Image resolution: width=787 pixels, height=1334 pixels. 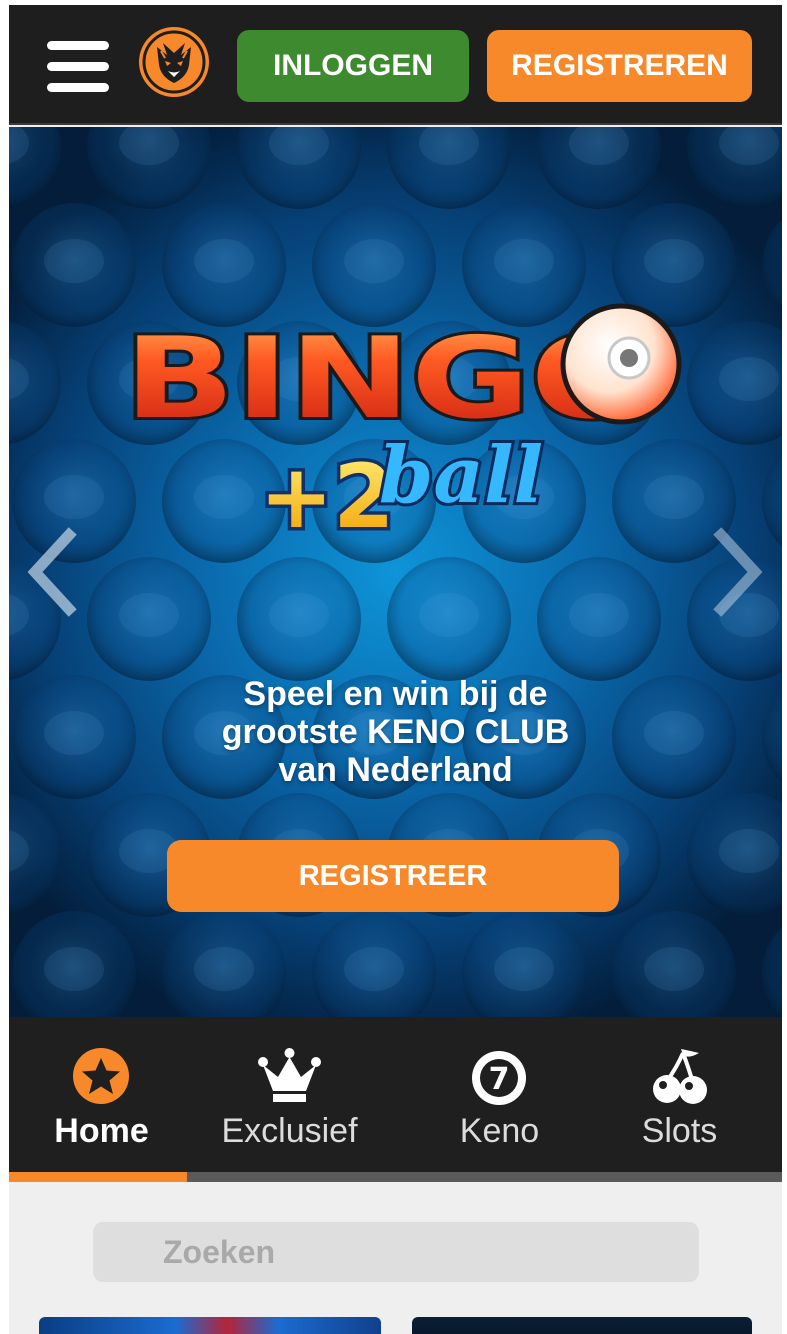 I want to click on category-tab-exclusief: Exclusief, so click(x=289, y=1094).